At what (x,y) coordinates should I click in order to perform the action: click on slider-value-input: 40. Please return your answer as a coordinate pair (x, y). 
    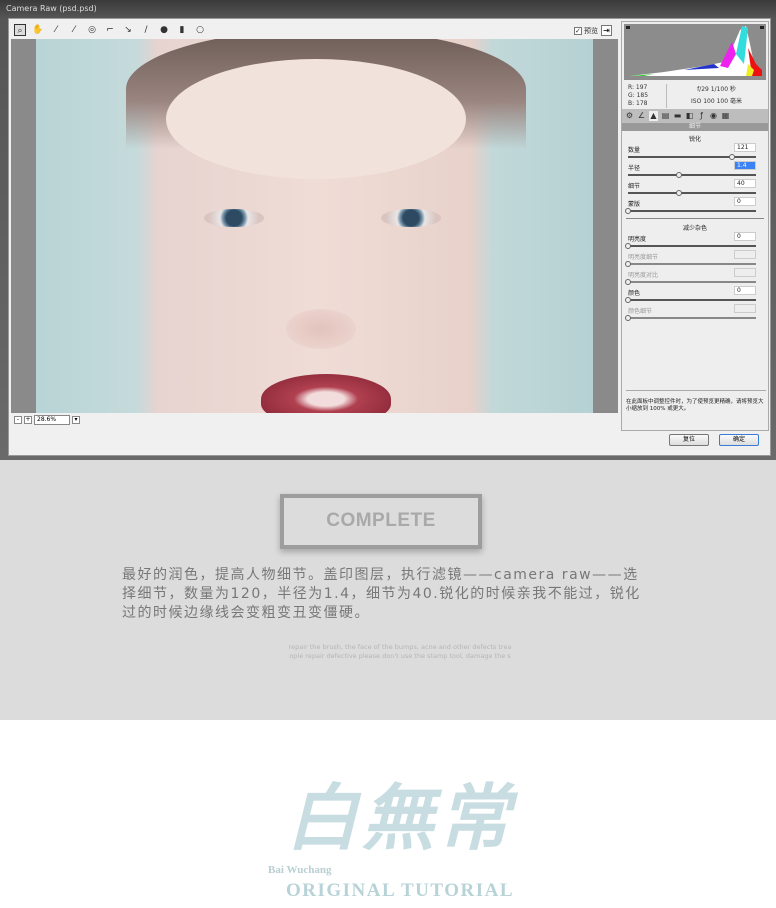
    Looking at the image, I should click on (745, 183).